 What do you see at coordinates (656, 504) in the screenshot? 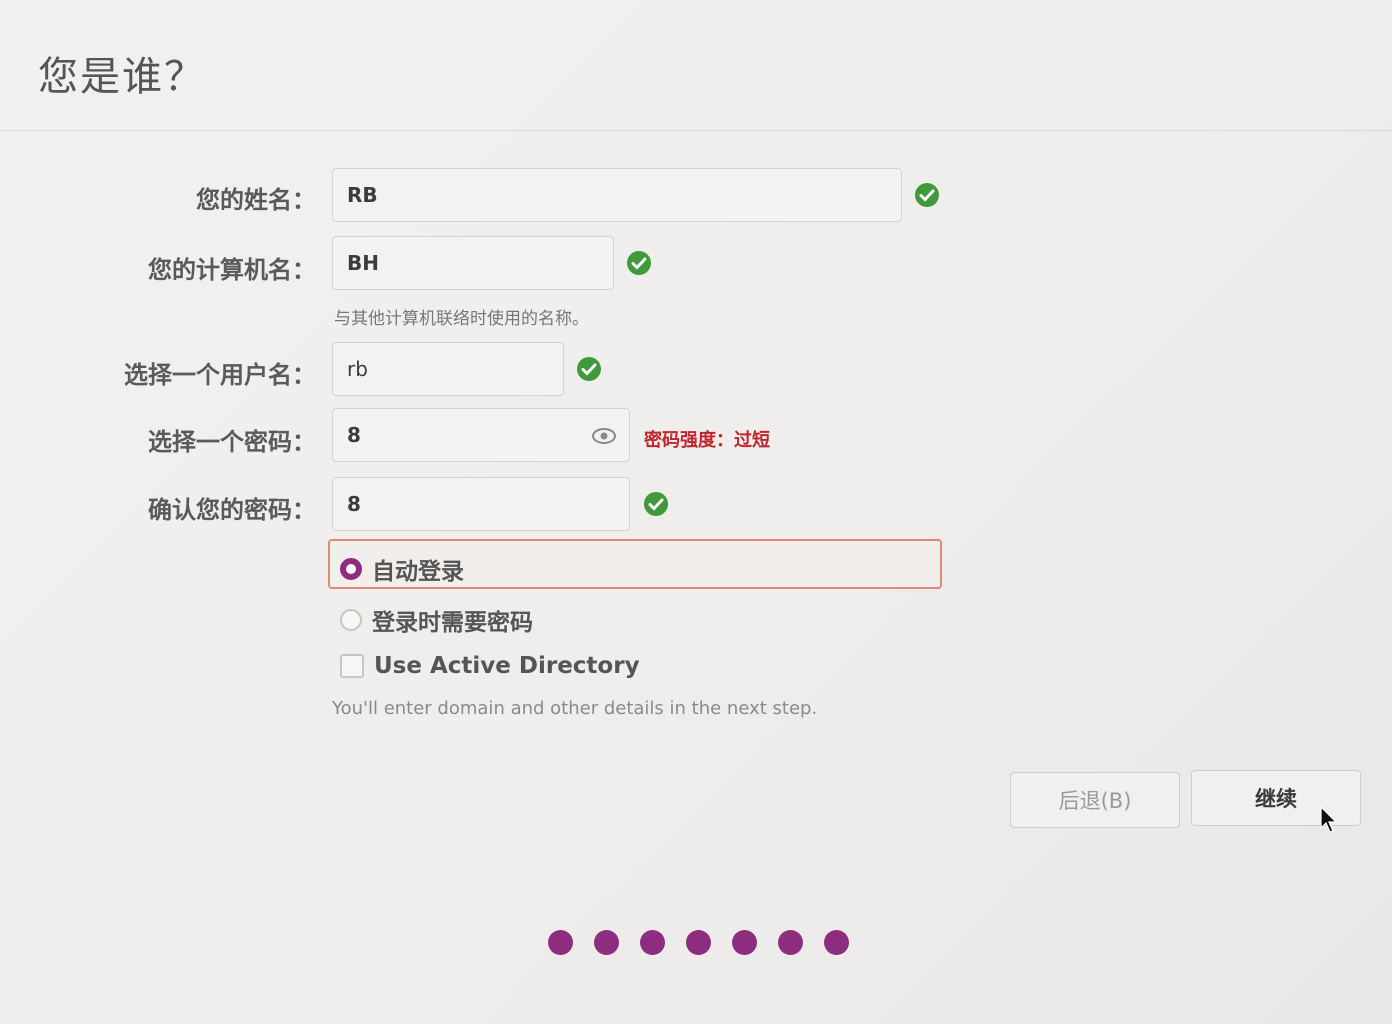
I see `confirm-password-valid-icon` at bounding box center [656, 504].